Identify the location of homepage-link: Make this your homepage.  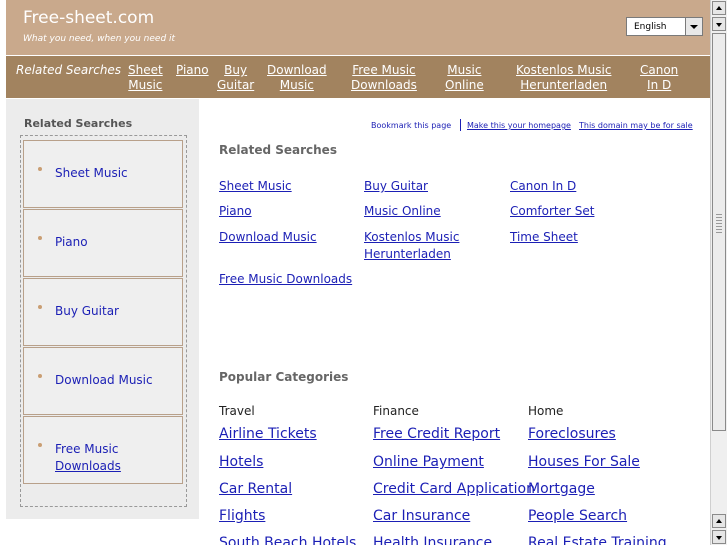
(519, 125).